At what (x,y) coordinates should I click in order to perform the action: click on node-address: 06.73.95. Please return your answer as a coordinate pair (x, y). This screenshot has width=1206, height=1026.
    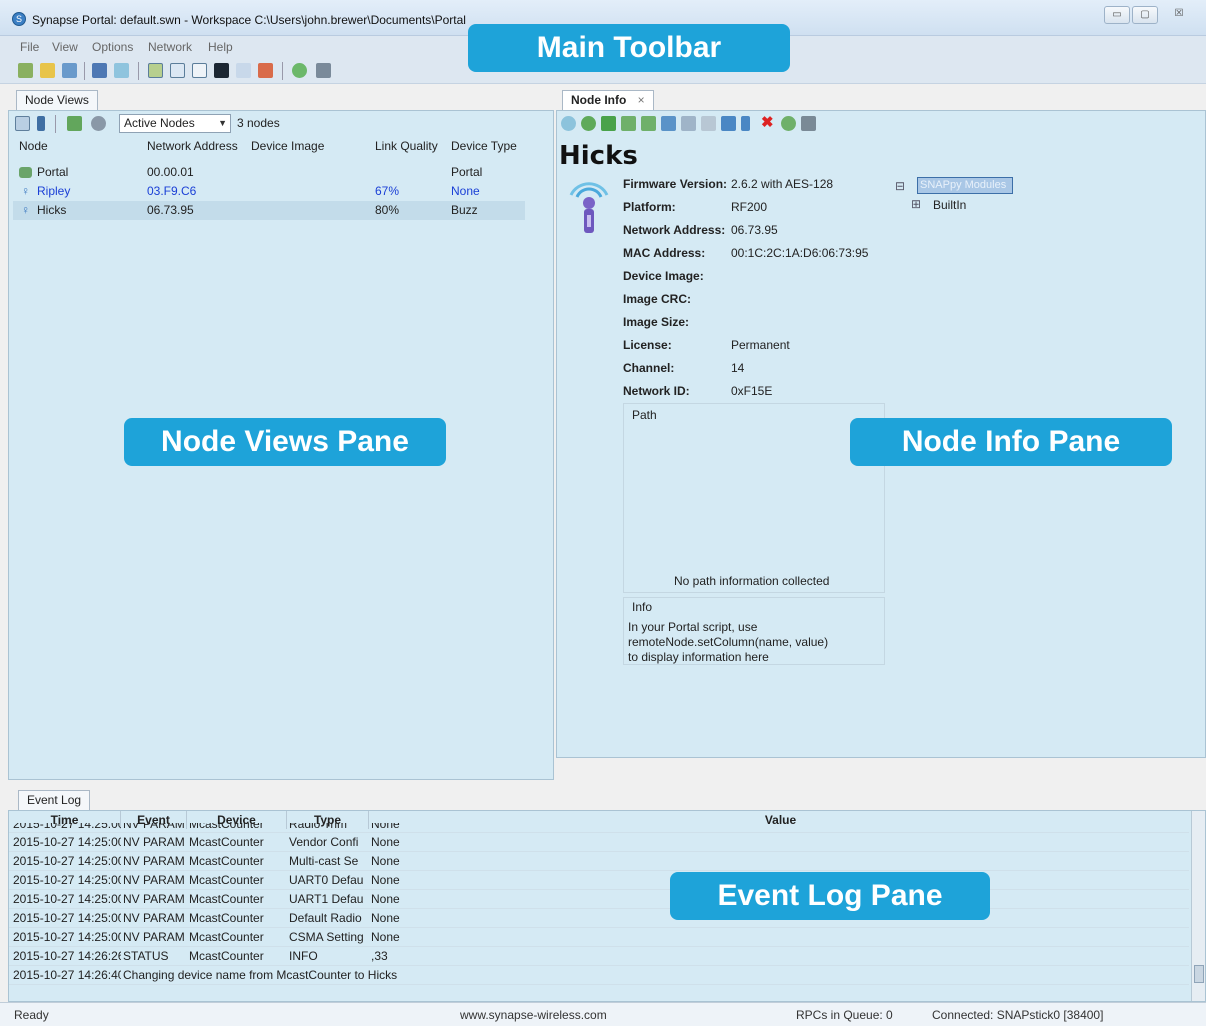
    Looking at the image, I should click on (170, 210).